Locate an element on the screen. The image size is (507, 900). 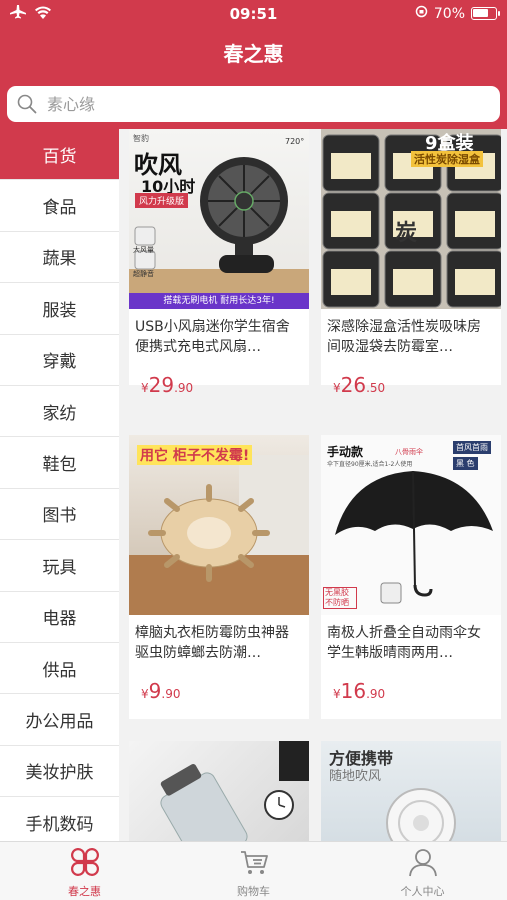
battery-percent: 70% is located at coordinates (449, 13).